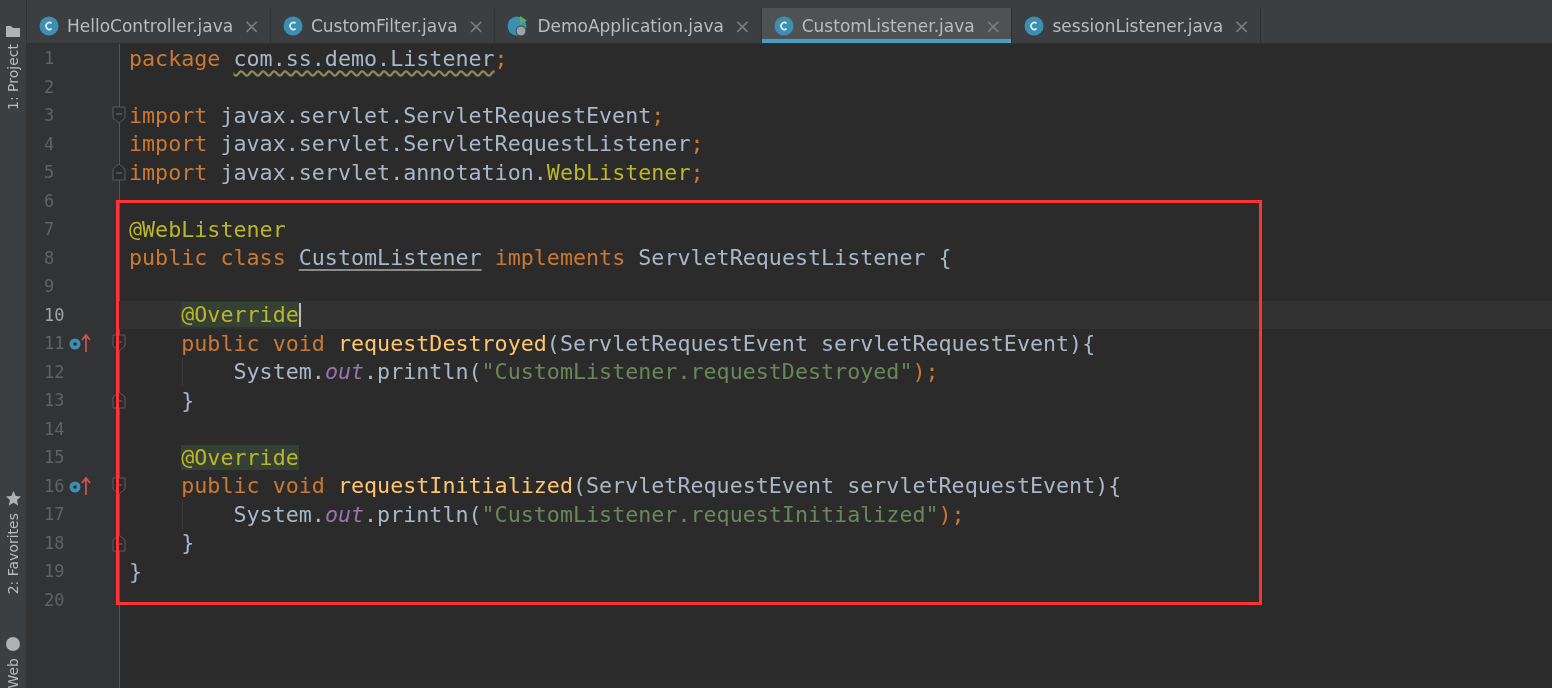 The height and width of the screenshot is (688, 1552). I want to click on code-line: public void requestDestroyed(ServletRequestEvent servletRequestEvent){, so click(638, 343).